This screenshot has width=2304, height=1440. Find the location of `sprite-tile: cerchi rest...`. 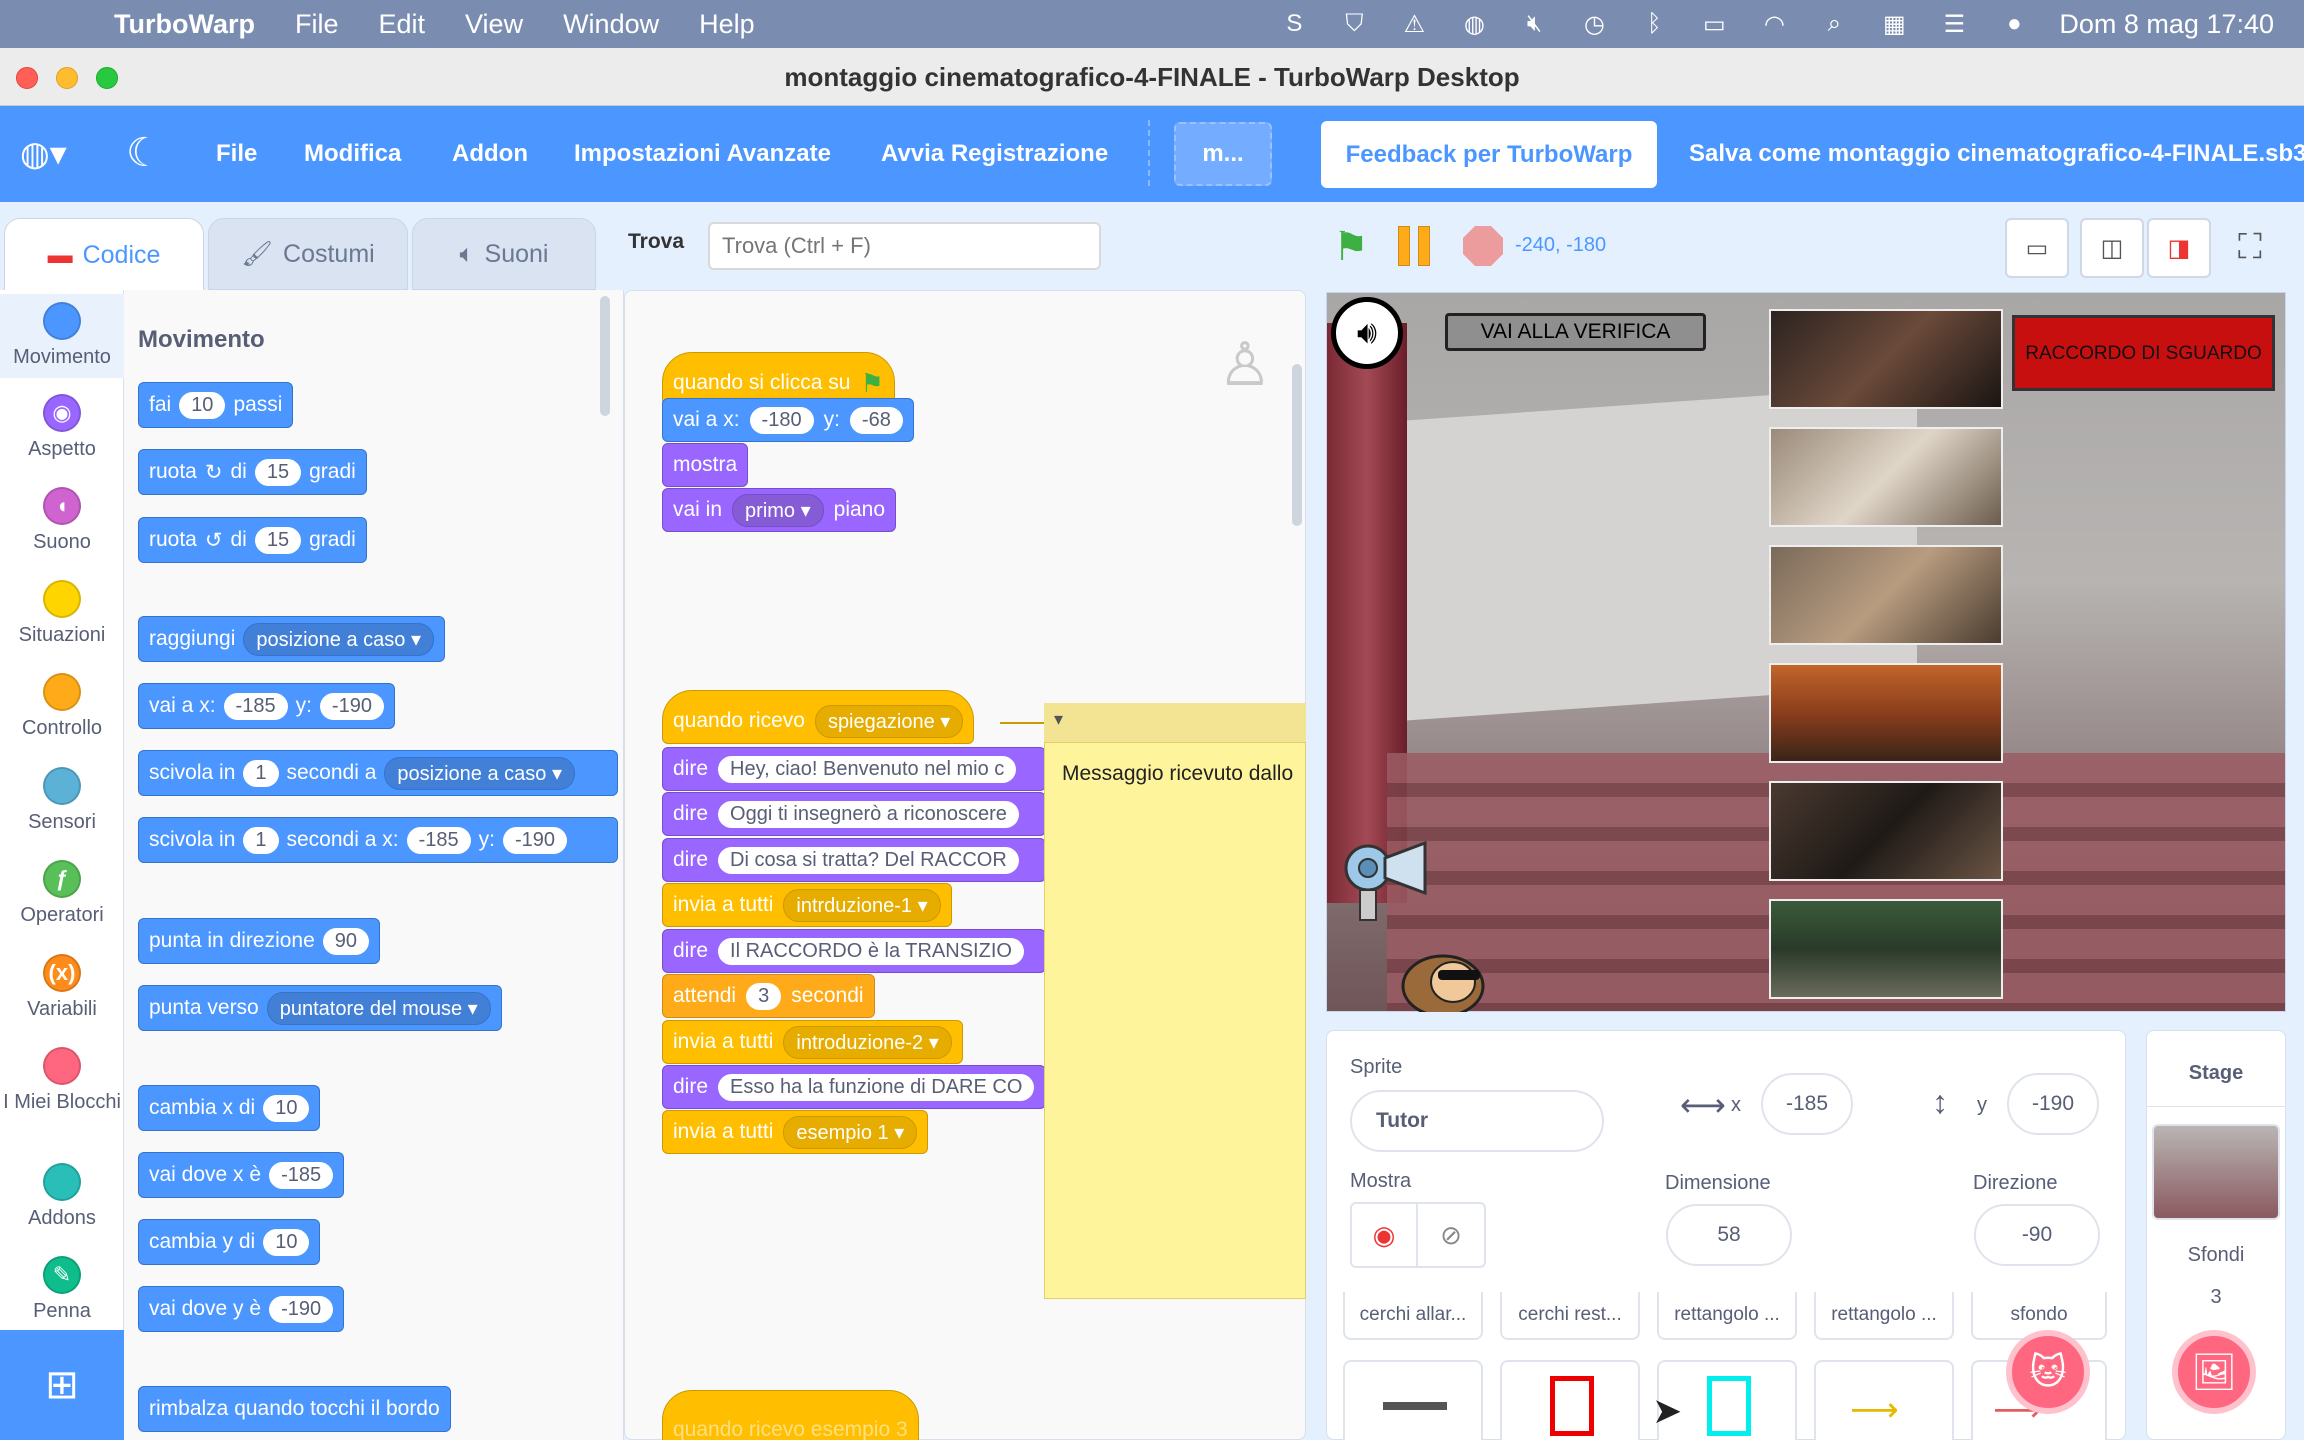

sprite-tile: cerchi rest... is located at coordinates (1570, 1316).